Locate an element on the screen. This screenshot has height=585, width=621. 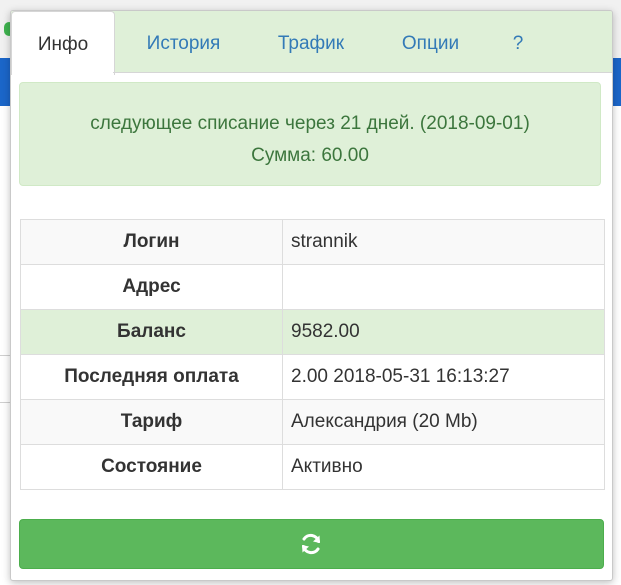
tab-traffic: Трафик is located at coordinates (311, 42).